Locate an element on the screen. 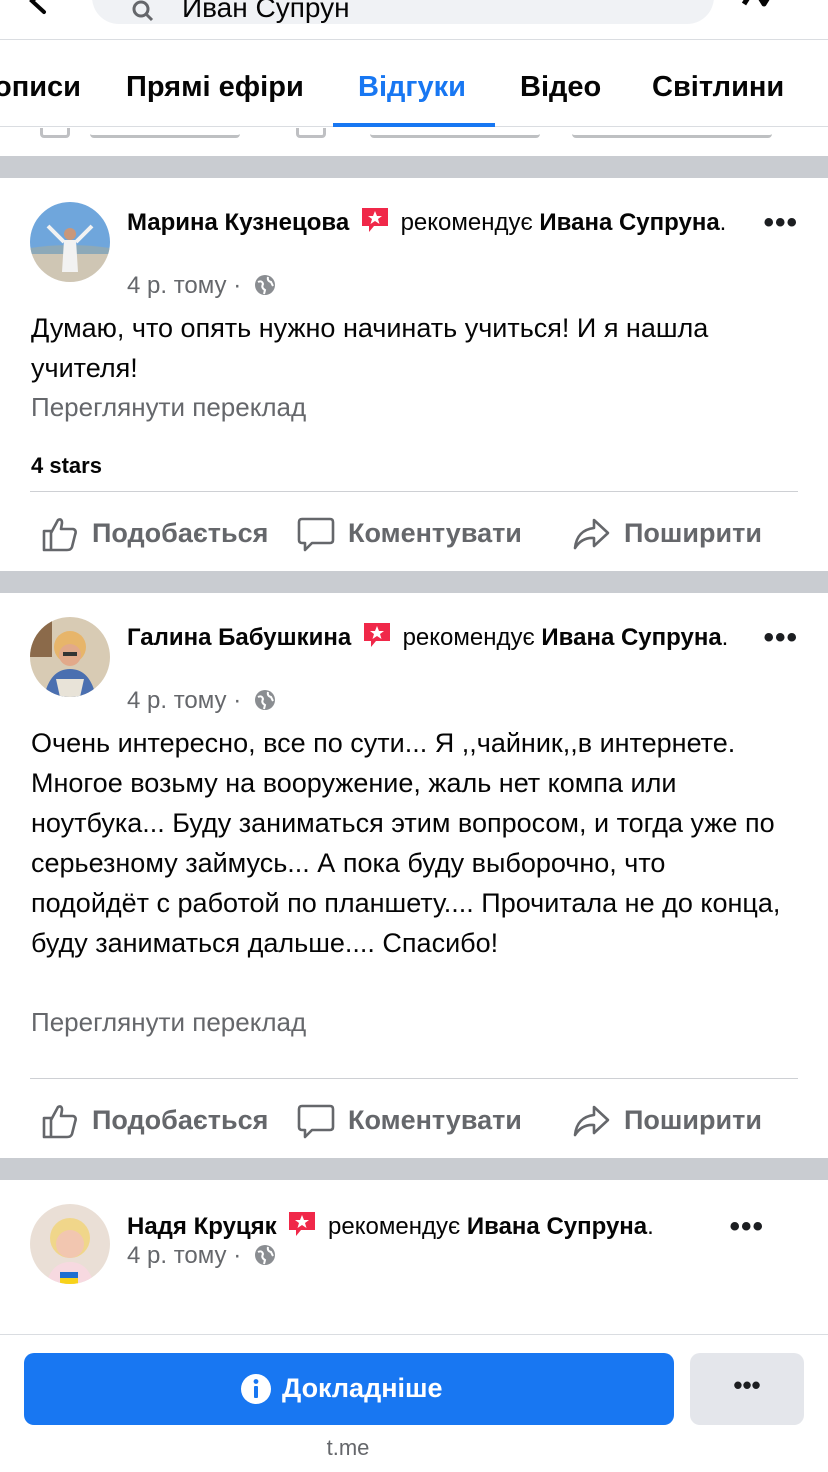 This screenshot has width=828, height=1472. post-header: Надя Круцяк рекомендує Ивана Супруна. is located at coordinates (412, 1225).